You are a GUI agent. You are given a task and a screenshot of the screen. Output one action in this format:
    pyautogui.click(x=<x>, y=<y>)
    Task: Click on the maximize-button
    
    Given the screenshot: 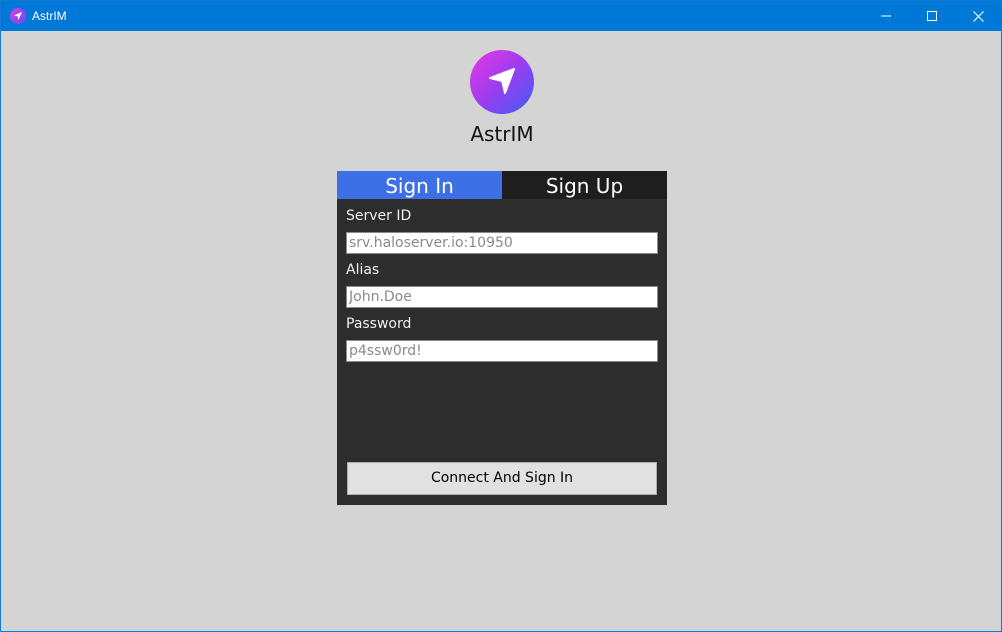 What is the action you would take?
    pyautogui.click(x=932, y=16)
    